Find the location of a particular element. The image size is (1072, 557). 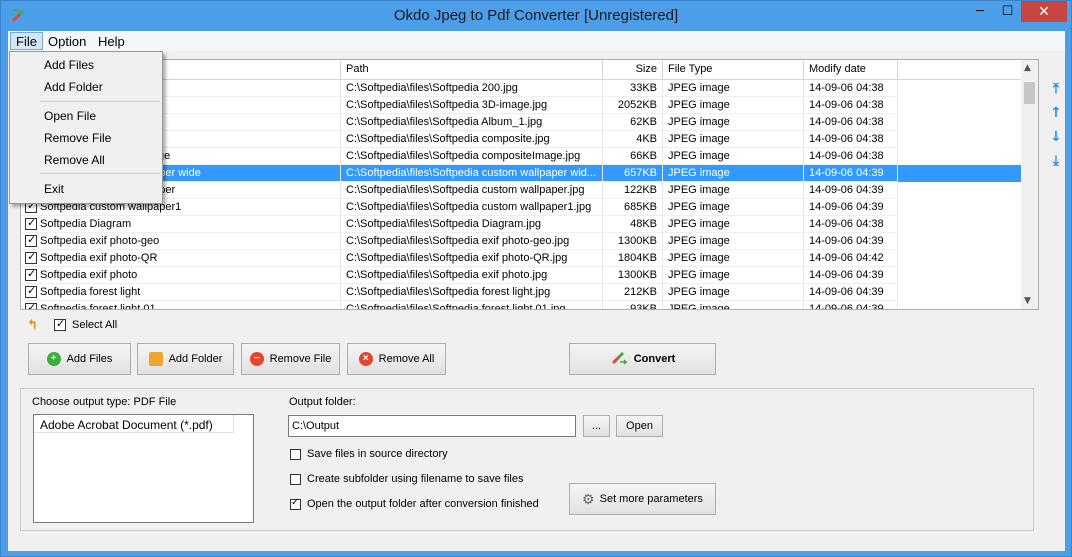

select-all-checkbox is located at coordinates (60, 324).